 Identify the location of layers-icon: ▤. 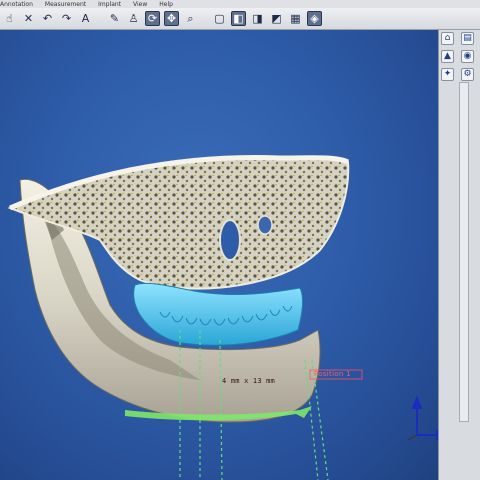
(467, 38).